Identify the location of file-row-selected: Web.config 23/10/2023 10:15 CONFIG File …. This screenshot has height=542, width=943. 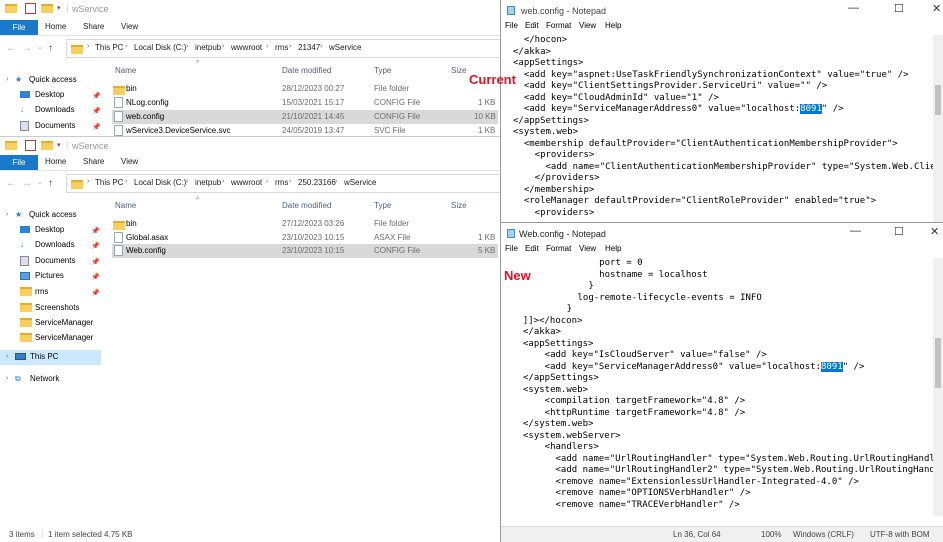
(305, 251).